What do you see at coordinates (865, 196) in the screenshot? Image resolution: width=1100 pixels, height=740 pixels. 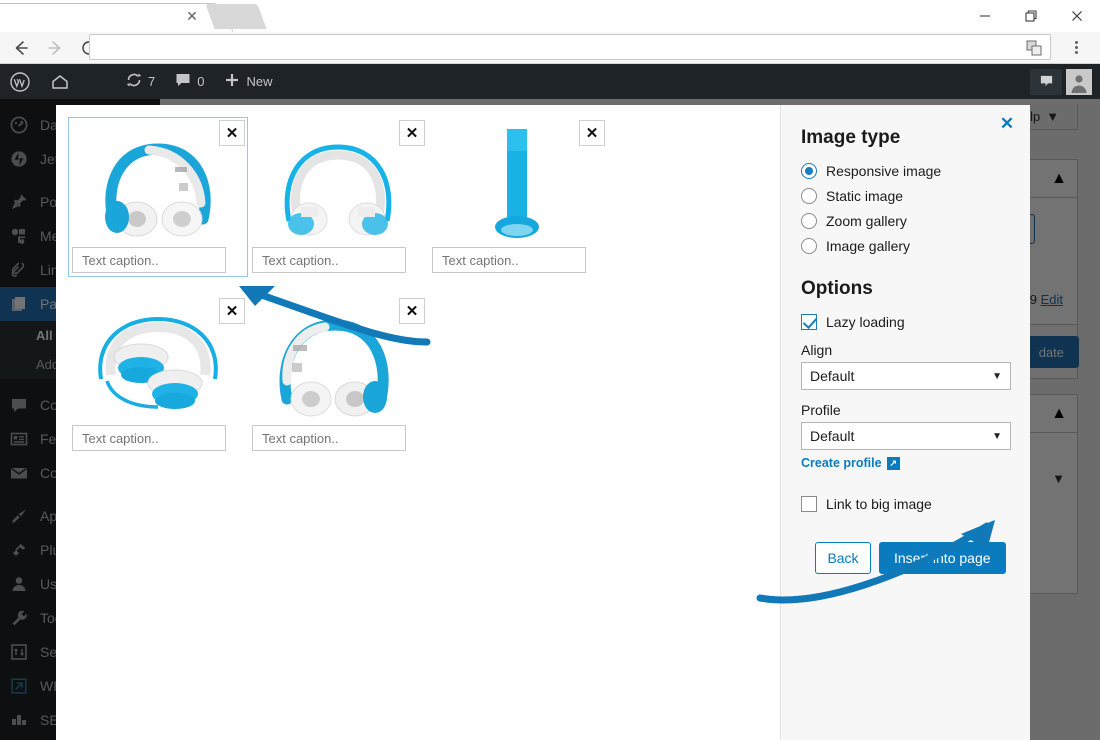 I see `radio-label: Static image` at bounding box center [865, 196].